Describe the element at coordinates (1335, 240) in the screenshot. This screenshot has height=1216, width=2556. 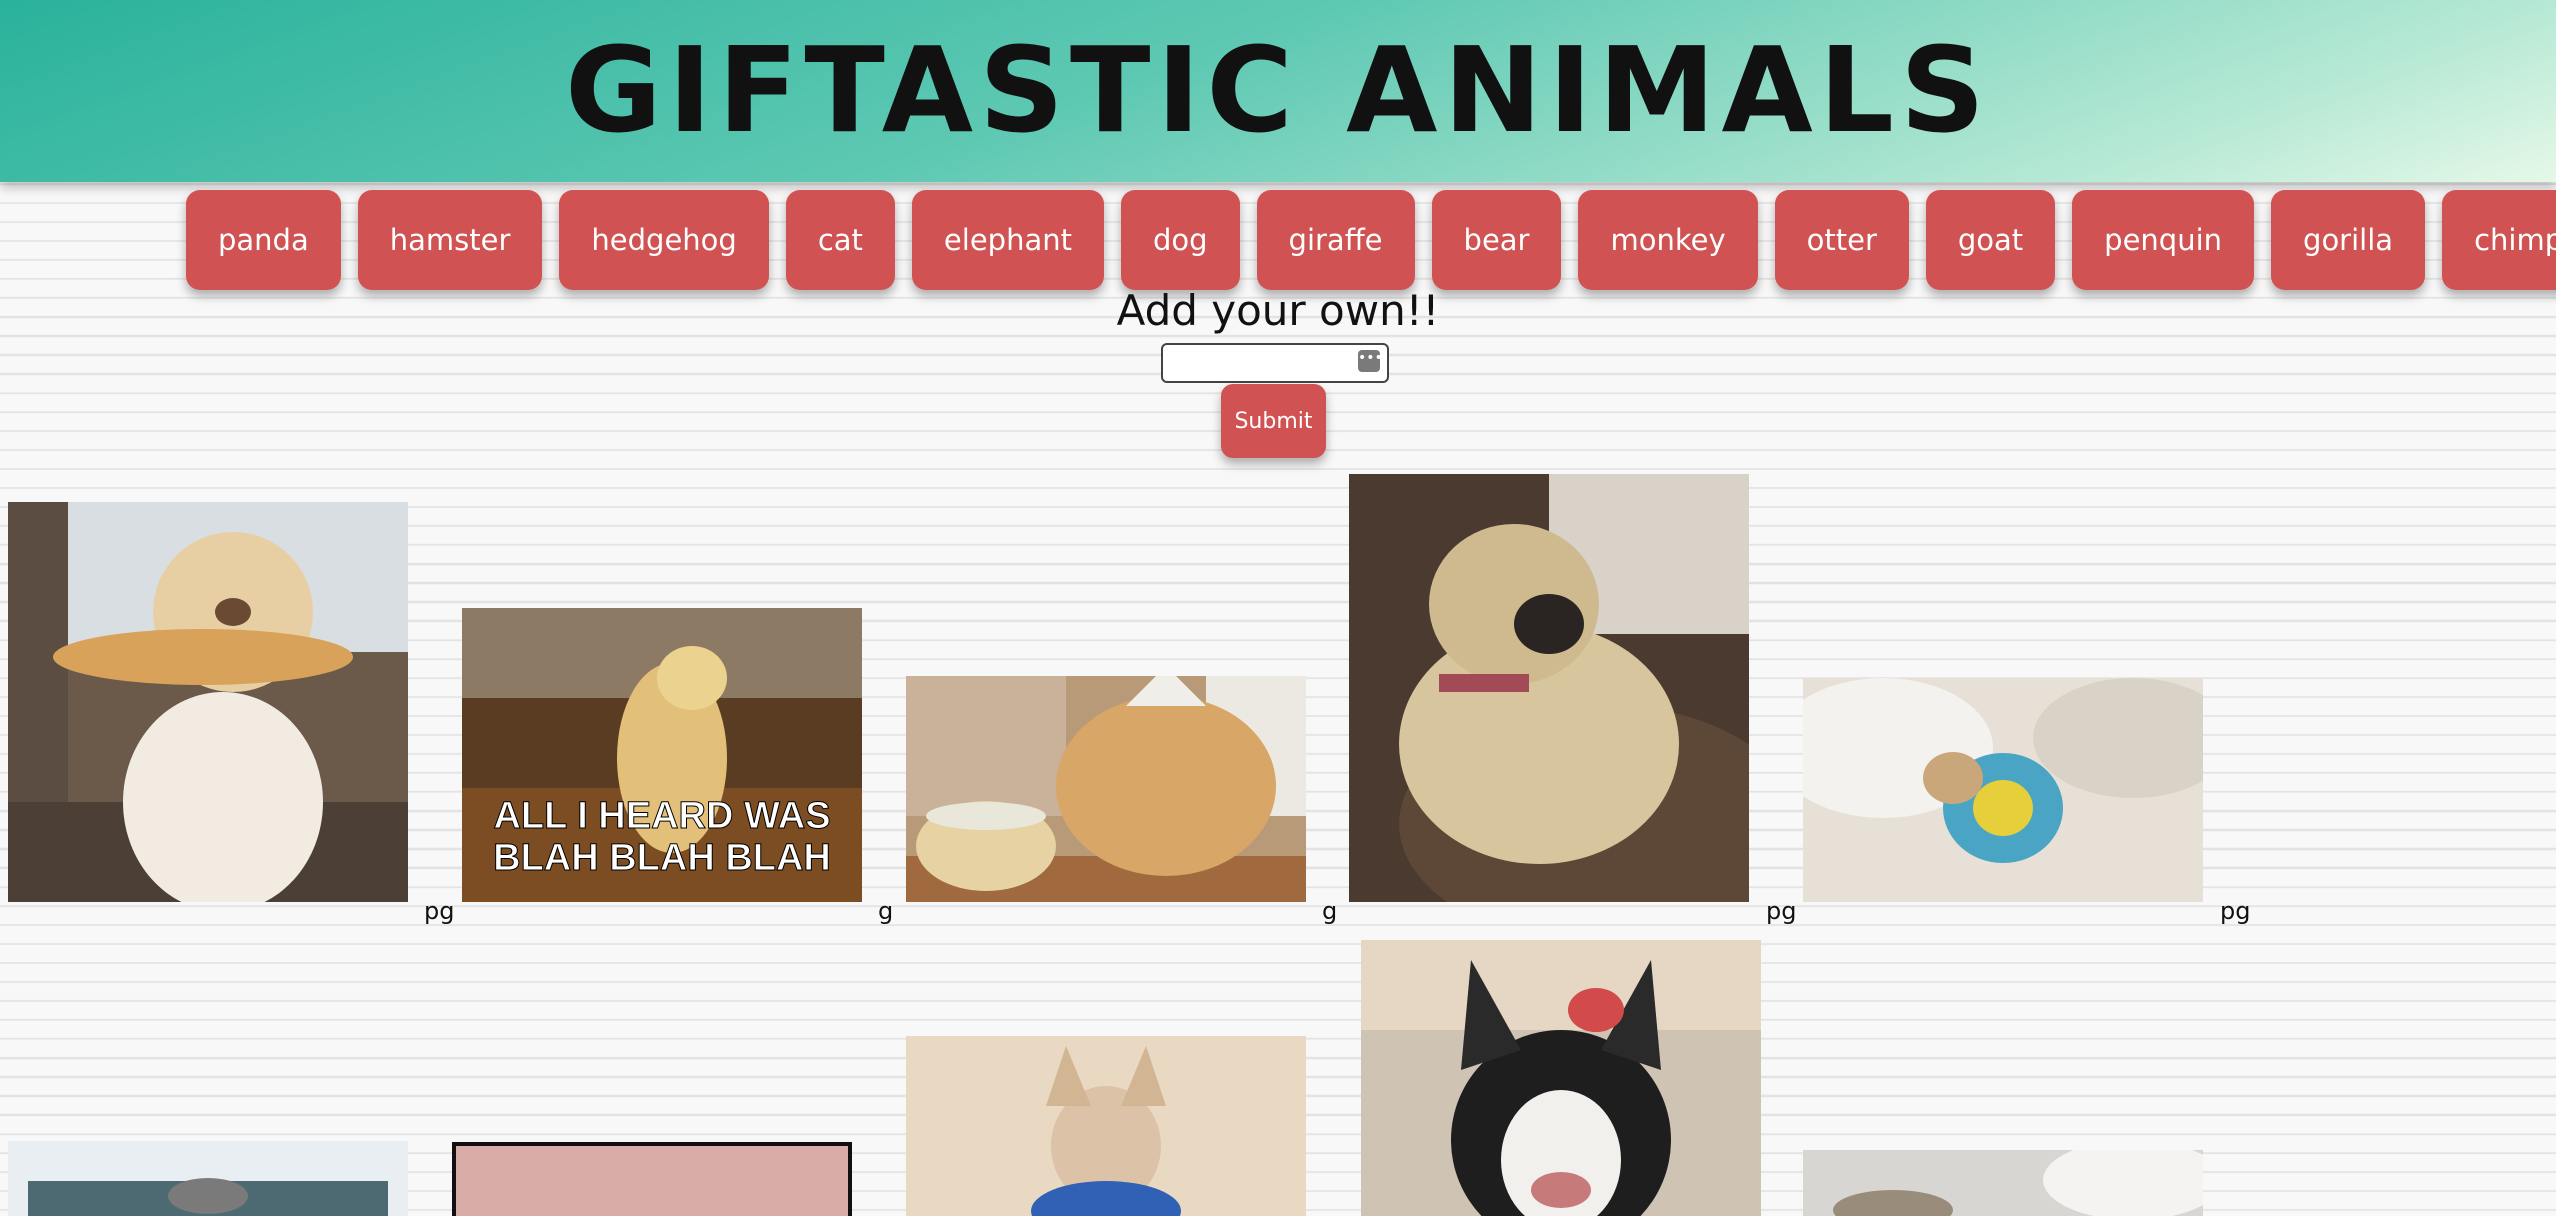
I see `animal-button-giraffe: giraffe` at that location.